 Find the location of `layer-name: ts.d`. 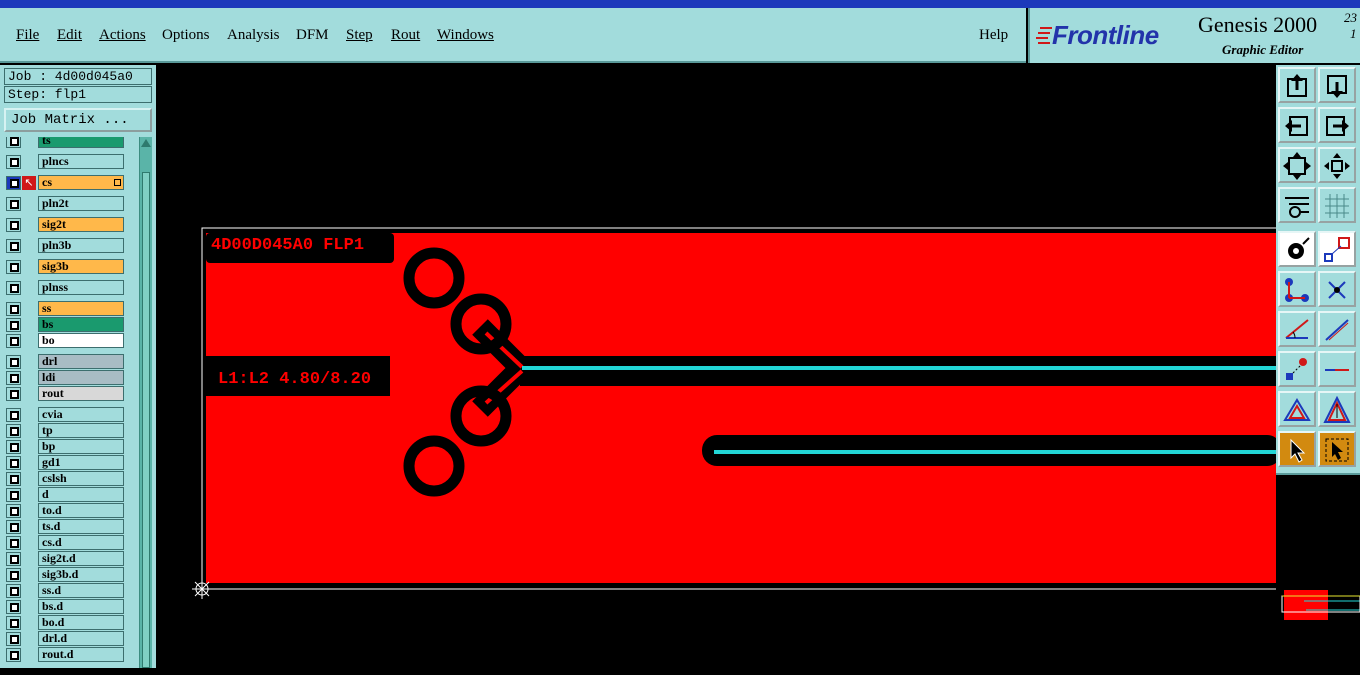

layer-name: ts.d is located at coordinates (81, 526).